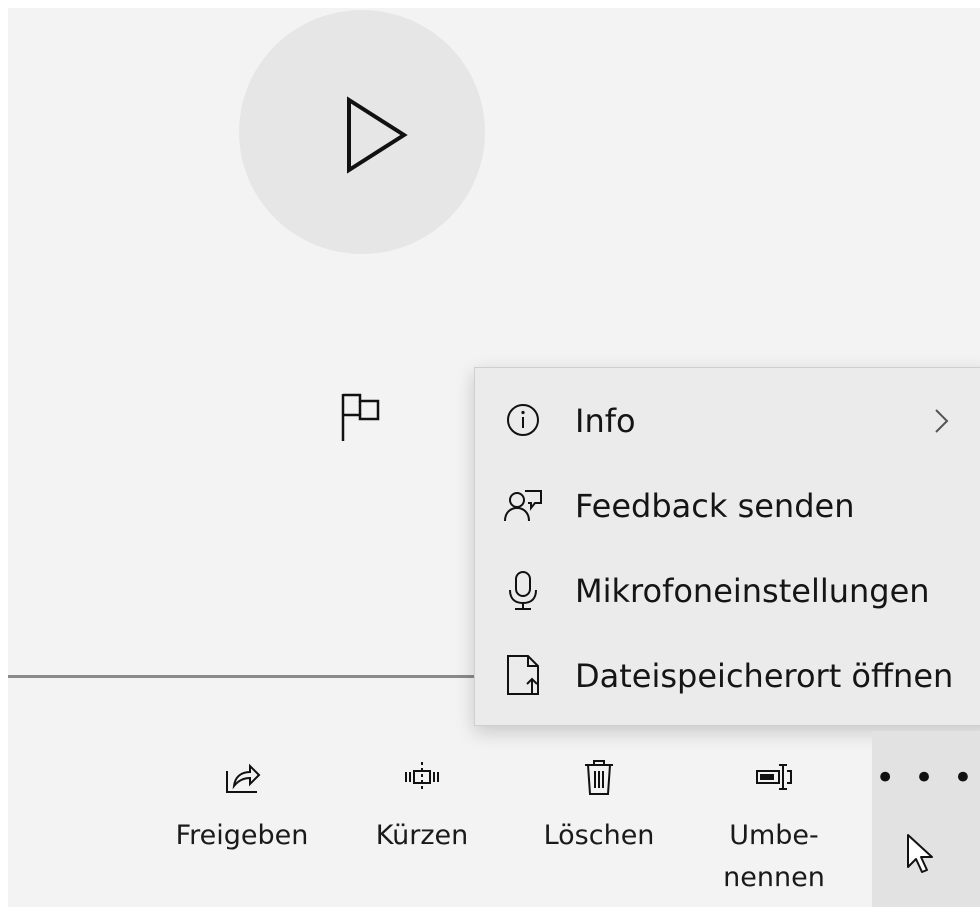 The height and width of the screenshot is (907, 980). What do you see at coordinates (599, 777) in the screenshot?
I see `trash-icon` at bounding box center [599, 777].